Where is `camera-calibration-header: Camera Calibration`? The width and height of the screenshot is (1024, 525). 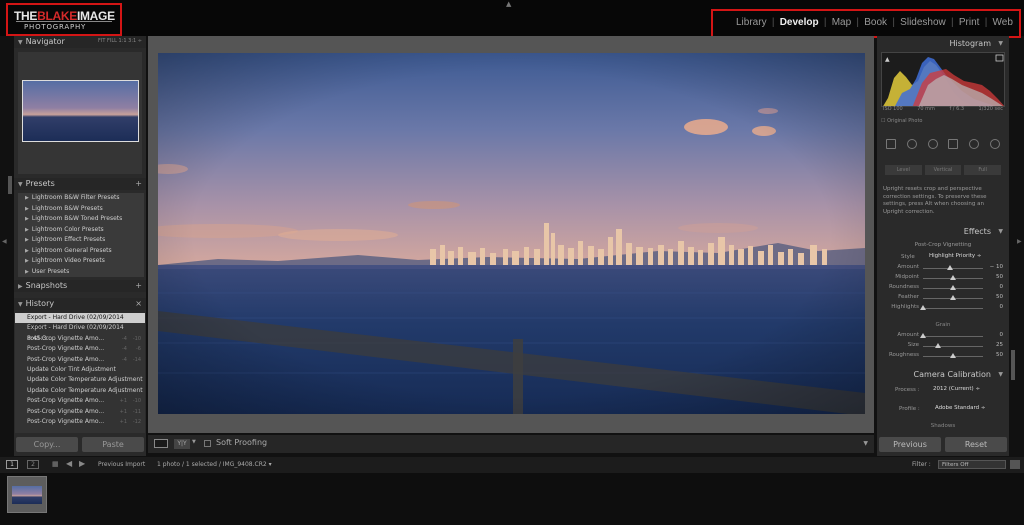 camera-calibration-header: Camera Calibration is located at coordinates (943, 375).